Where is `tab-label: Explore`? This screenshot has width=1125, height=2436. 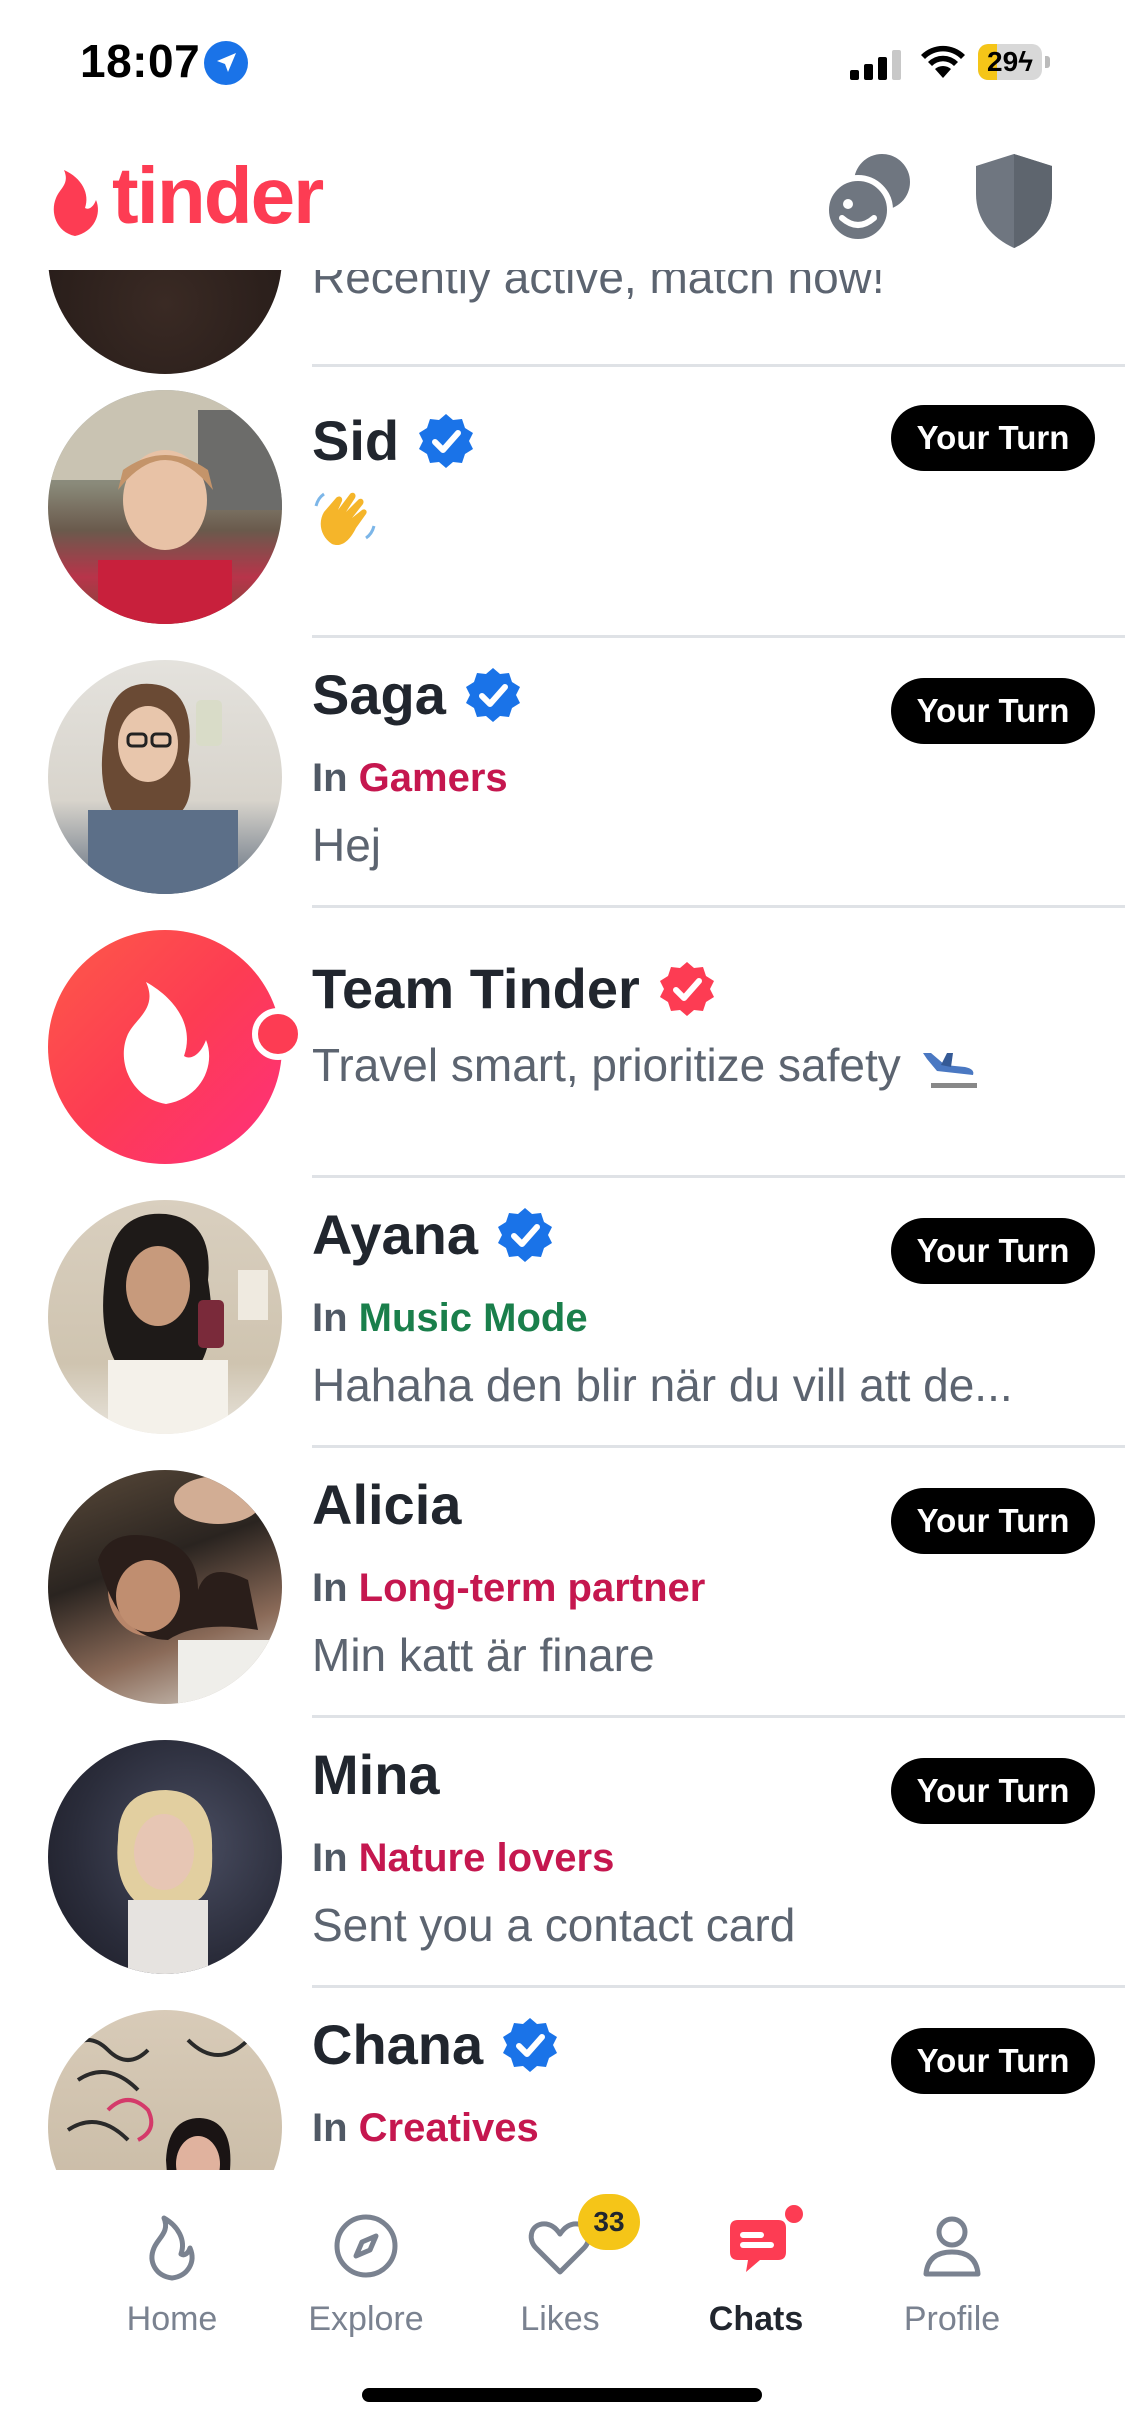 tab-label: Explore is located at coordinates (366, 2319).